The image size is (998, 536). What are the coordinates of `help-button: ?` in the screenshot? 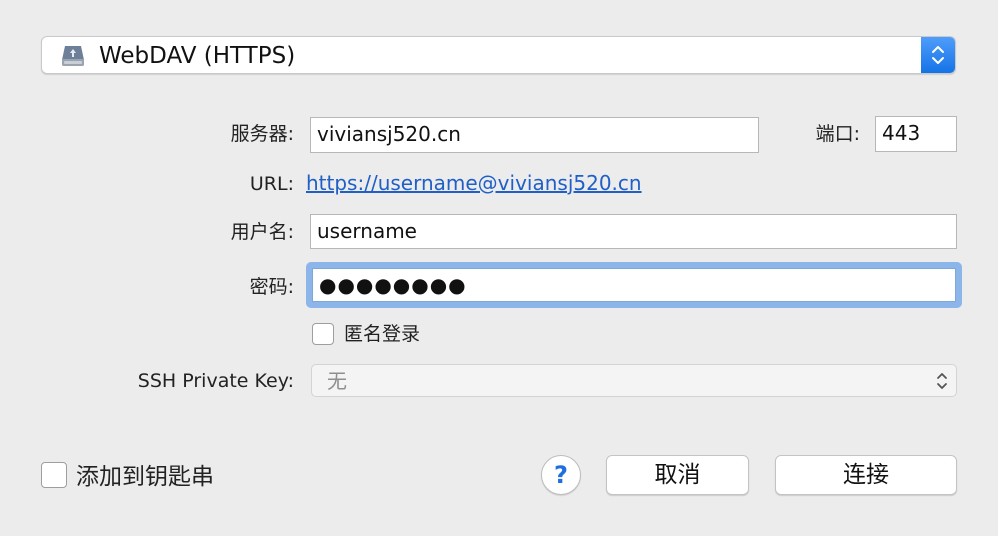 It's located at (561, 475).